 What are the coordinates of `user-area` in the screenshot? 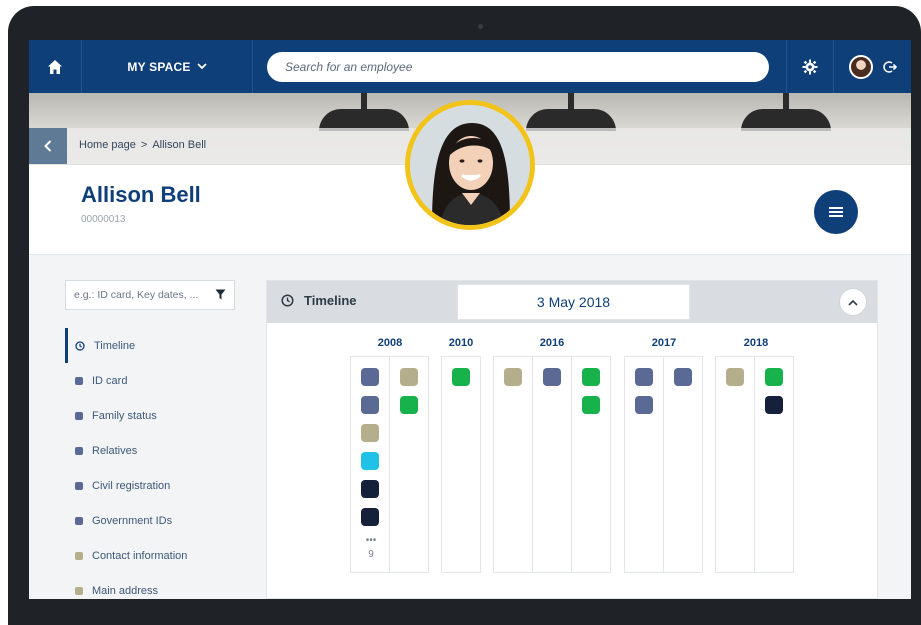 It's located at (872, 66).